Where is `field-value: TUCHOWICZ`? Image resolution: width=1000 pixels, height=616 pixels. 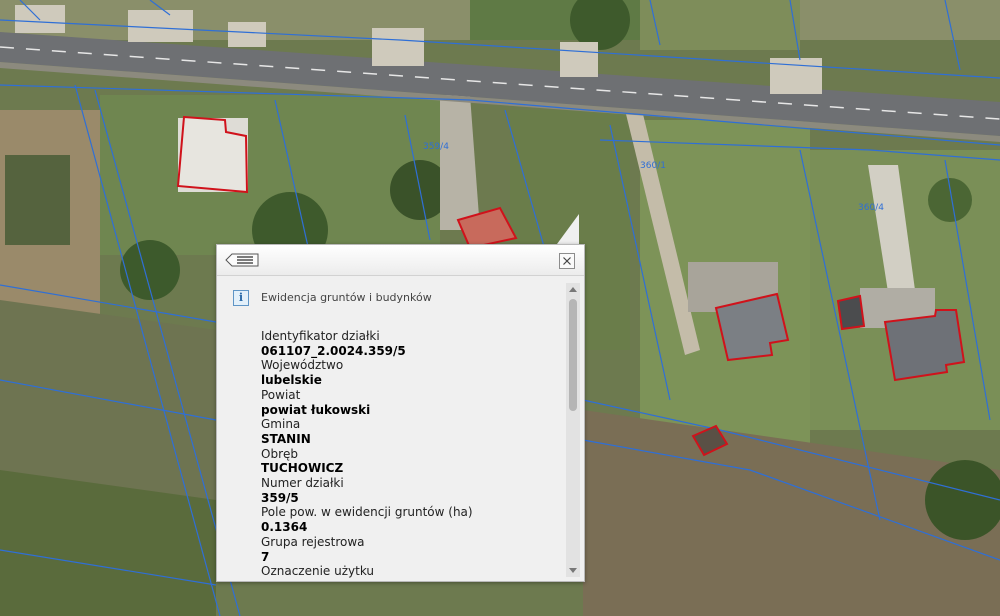 field-value: TUCHOWICZ is located at coordinates (302, 468).